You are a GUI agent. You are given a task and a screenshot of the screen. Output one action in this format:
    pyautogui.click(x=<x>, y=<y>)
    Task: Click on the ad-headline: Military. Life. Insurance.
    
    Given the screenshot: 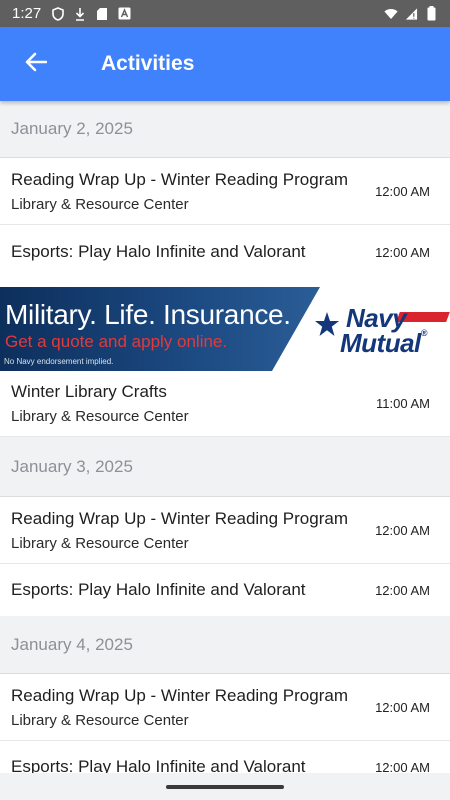 What is the action you would take?
    pyautogui.click(x=148, y=314)
    